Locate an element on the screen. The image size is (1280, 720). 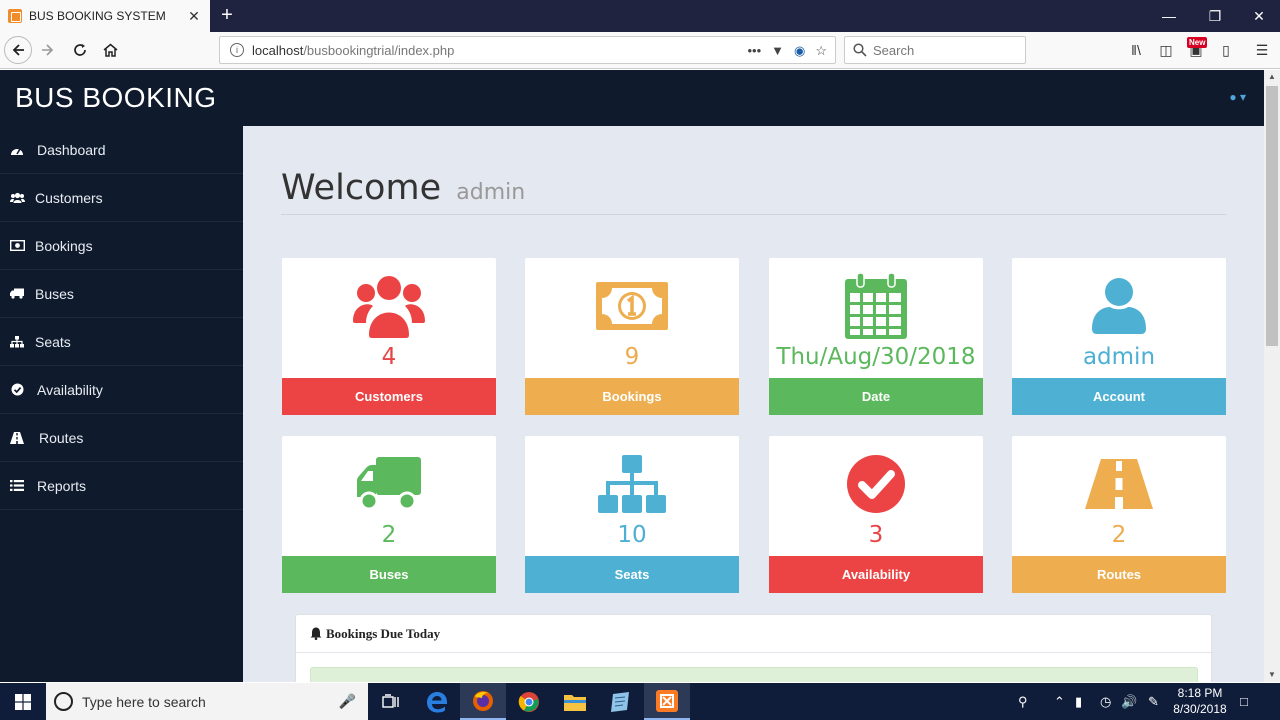
stat-card-seats: 10 Seats is located at coordinates (632, 514).